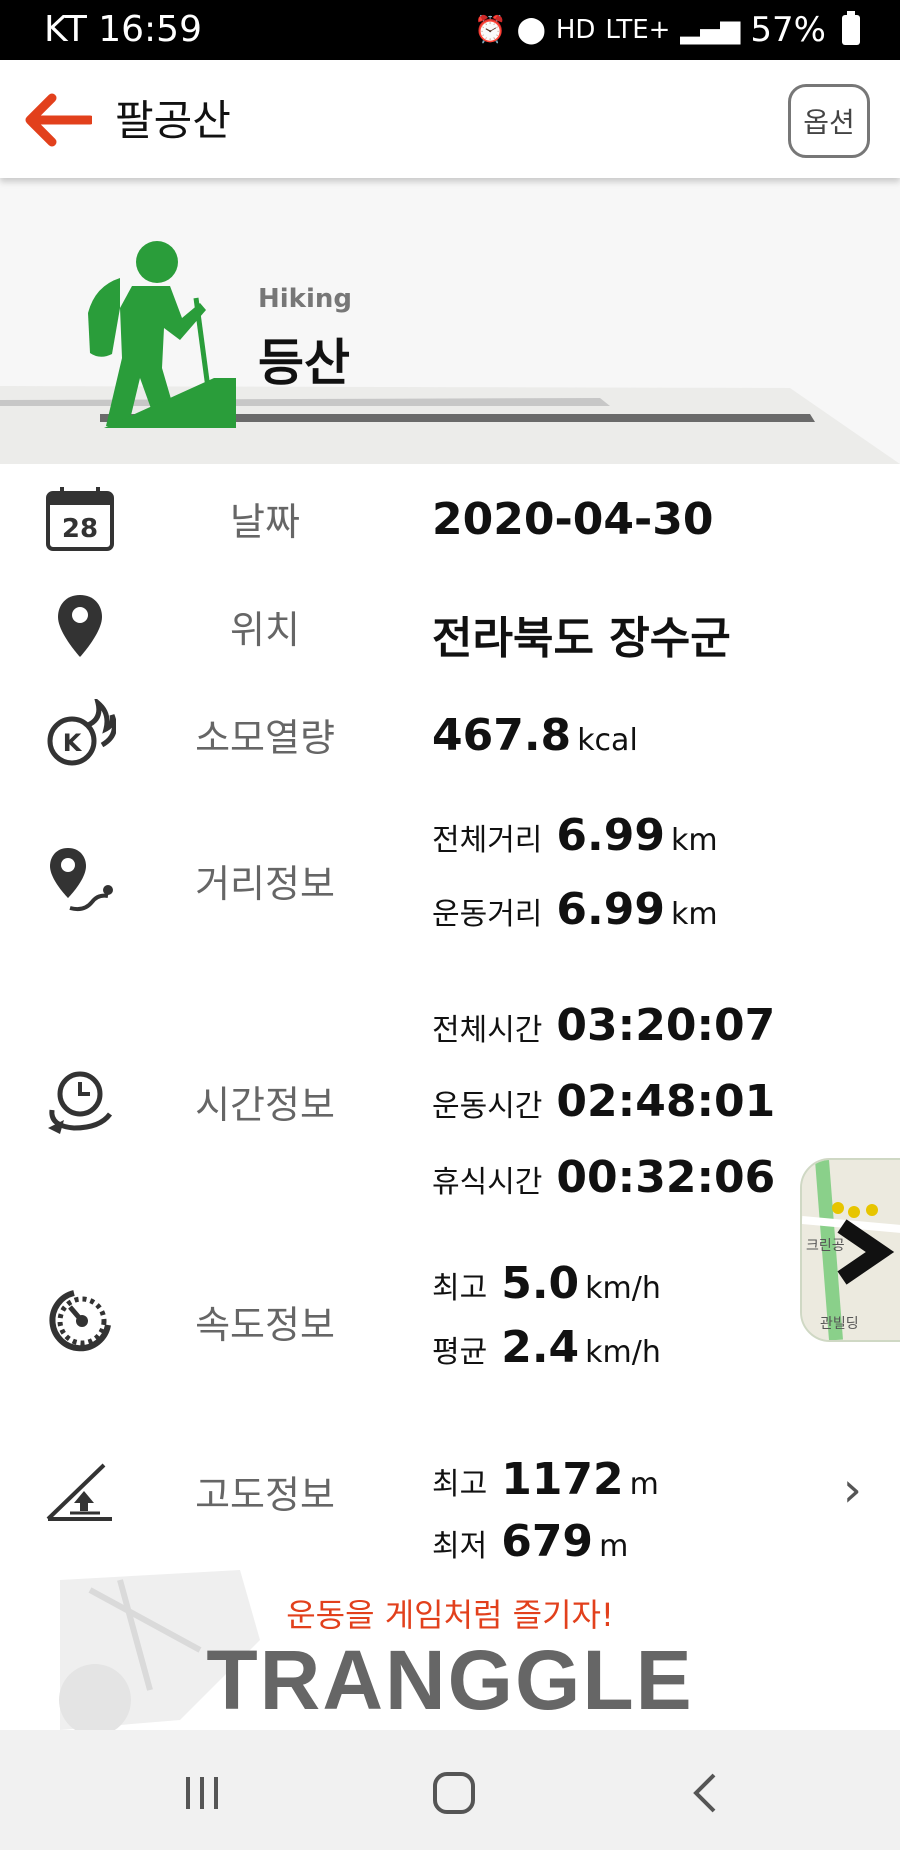 Image resolution: width=900 pixels, height=1850 pixels. I want to click on network-icon: LTE+, so click(638, 30).